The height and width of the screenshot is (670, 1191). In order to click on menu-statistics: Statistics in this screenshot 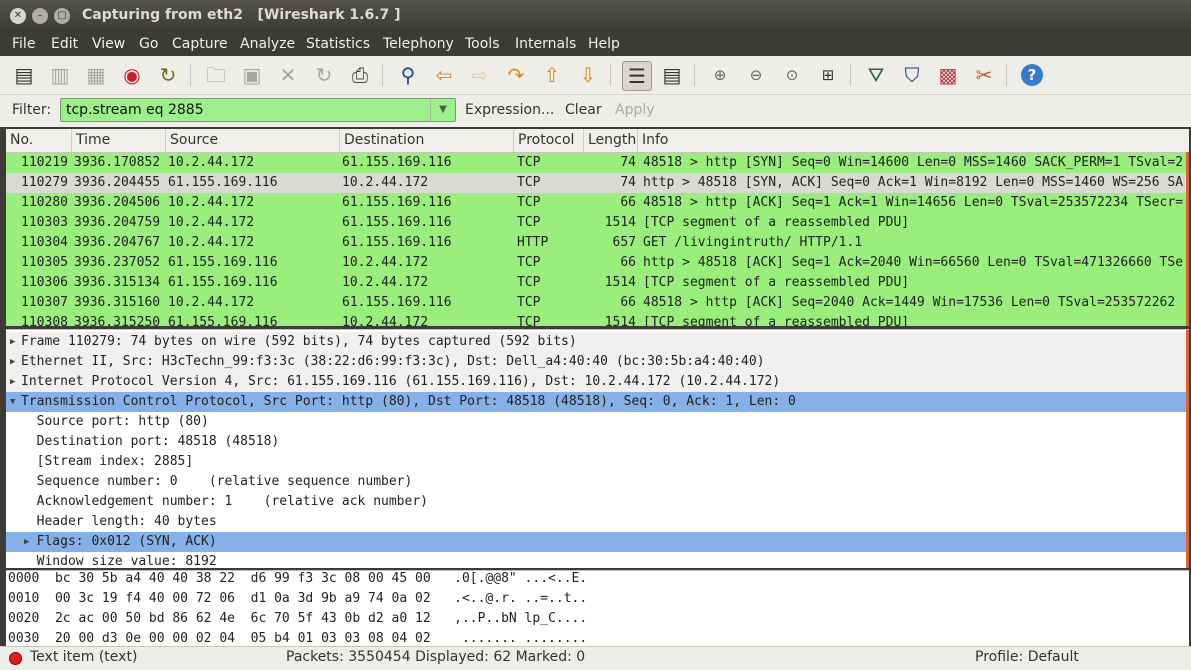, I will do `click(338, 44)`.